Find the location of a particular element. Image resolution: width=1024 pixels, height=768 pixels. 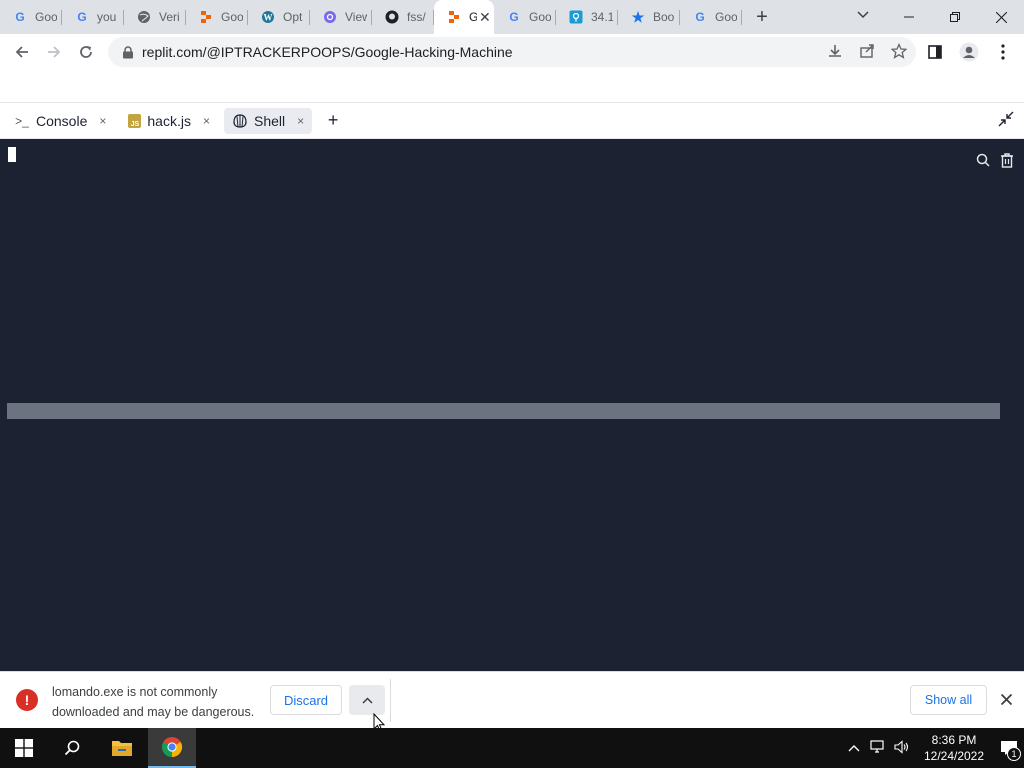

clock: 8:36 PM 12/24/2022 is located at coordinates (954, 748).